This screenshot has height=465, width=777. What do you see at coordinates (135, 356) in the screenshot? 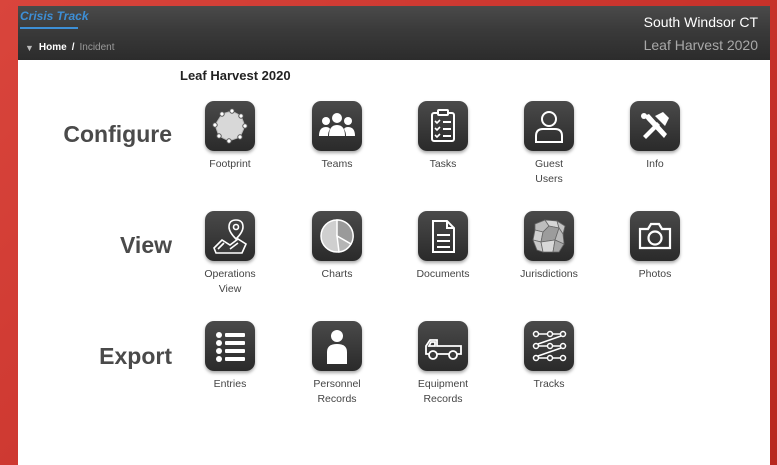
I see `section-label-export: Export` at bounding box center [135, 356].